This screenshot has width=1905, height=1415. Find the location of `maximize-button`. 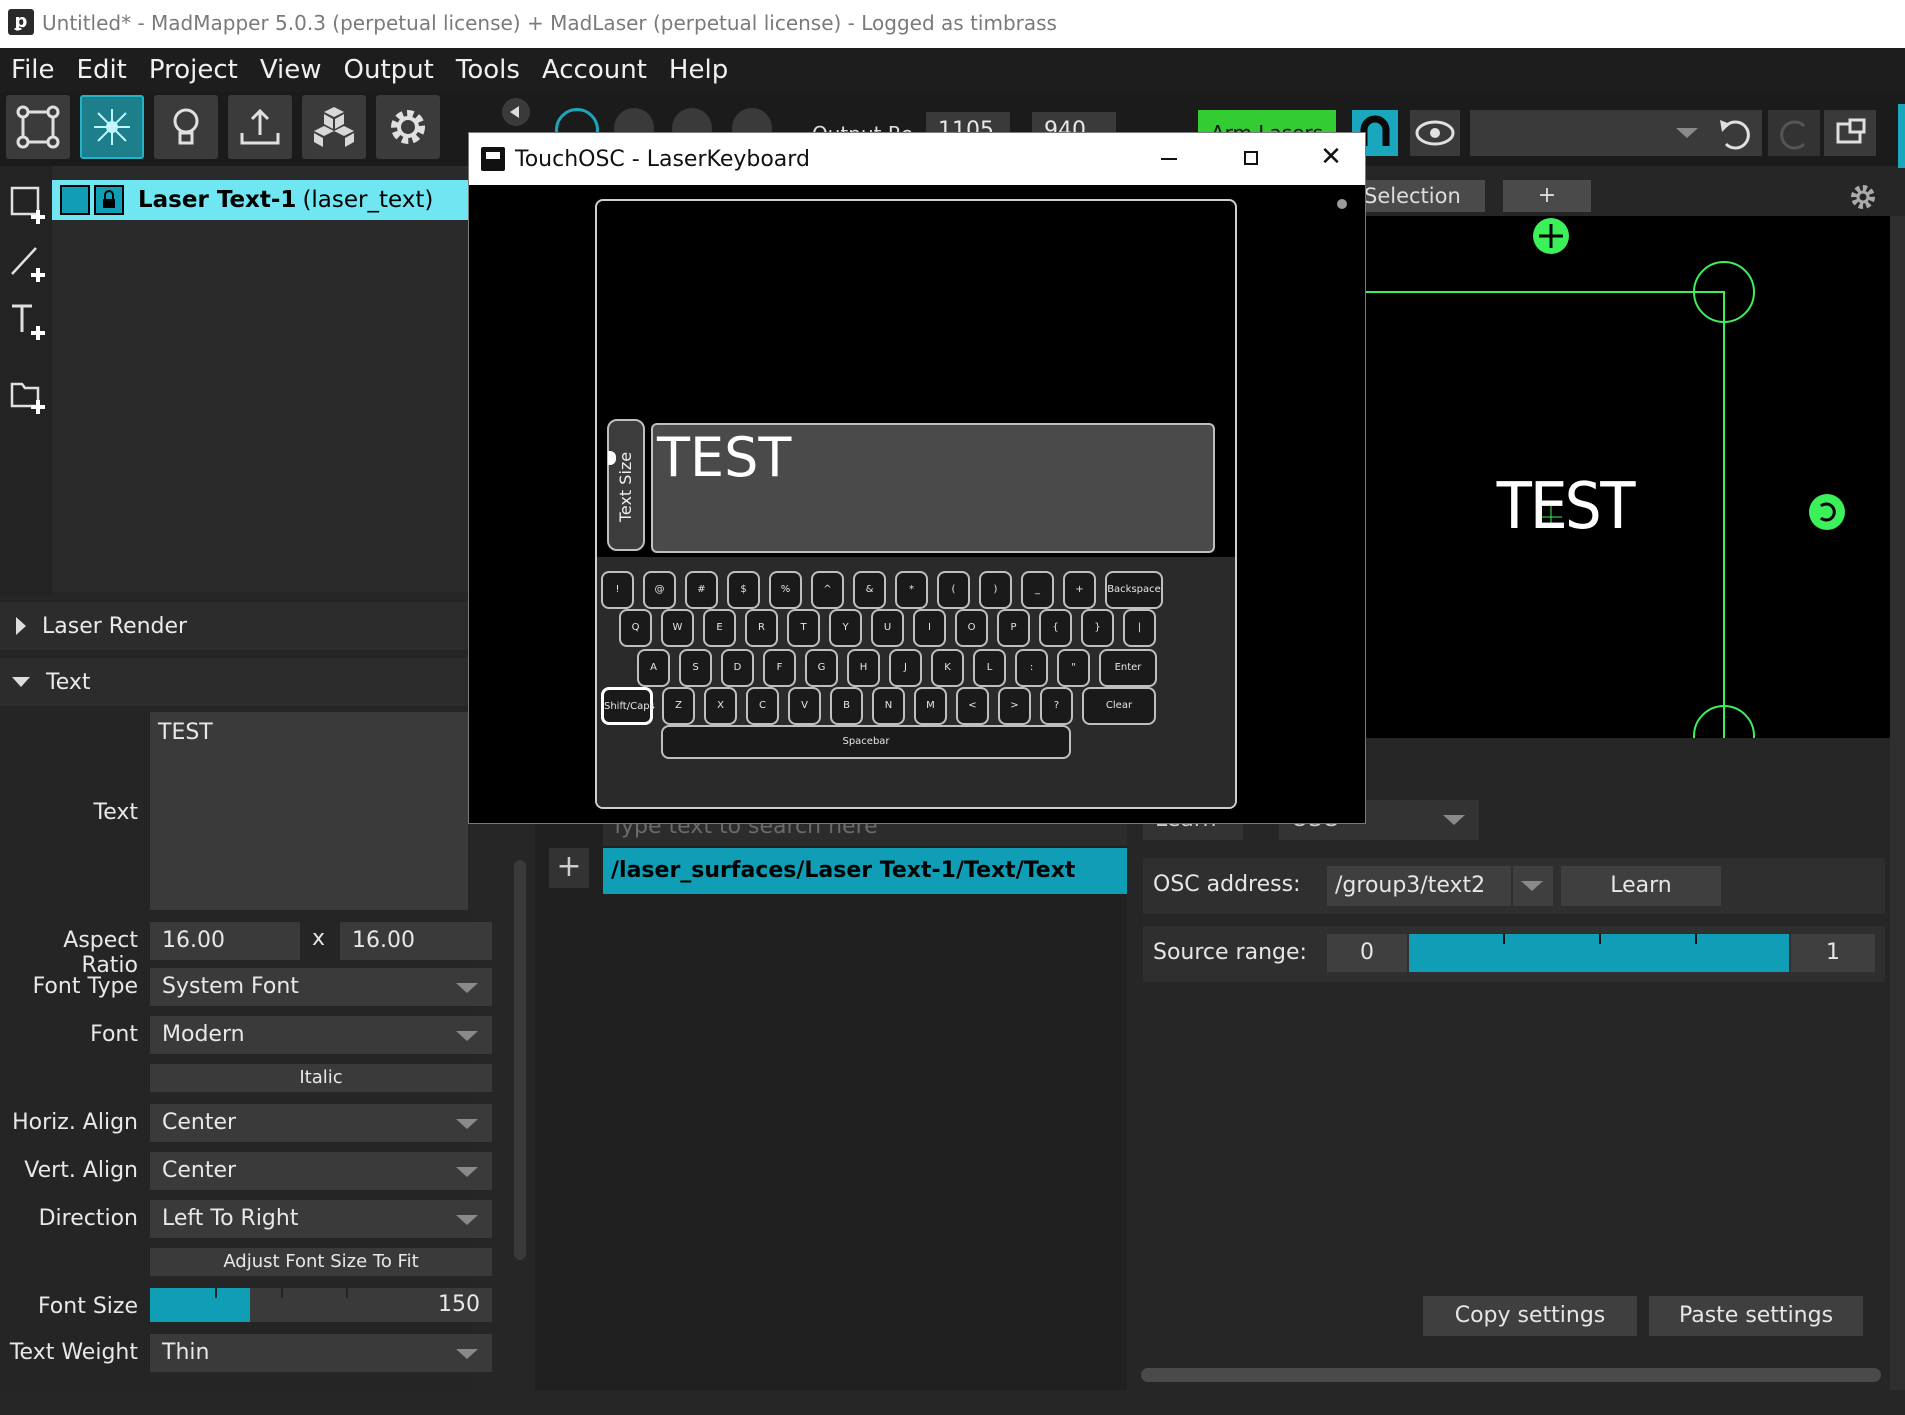

maximize-button is located at coordinates (1251, 158).